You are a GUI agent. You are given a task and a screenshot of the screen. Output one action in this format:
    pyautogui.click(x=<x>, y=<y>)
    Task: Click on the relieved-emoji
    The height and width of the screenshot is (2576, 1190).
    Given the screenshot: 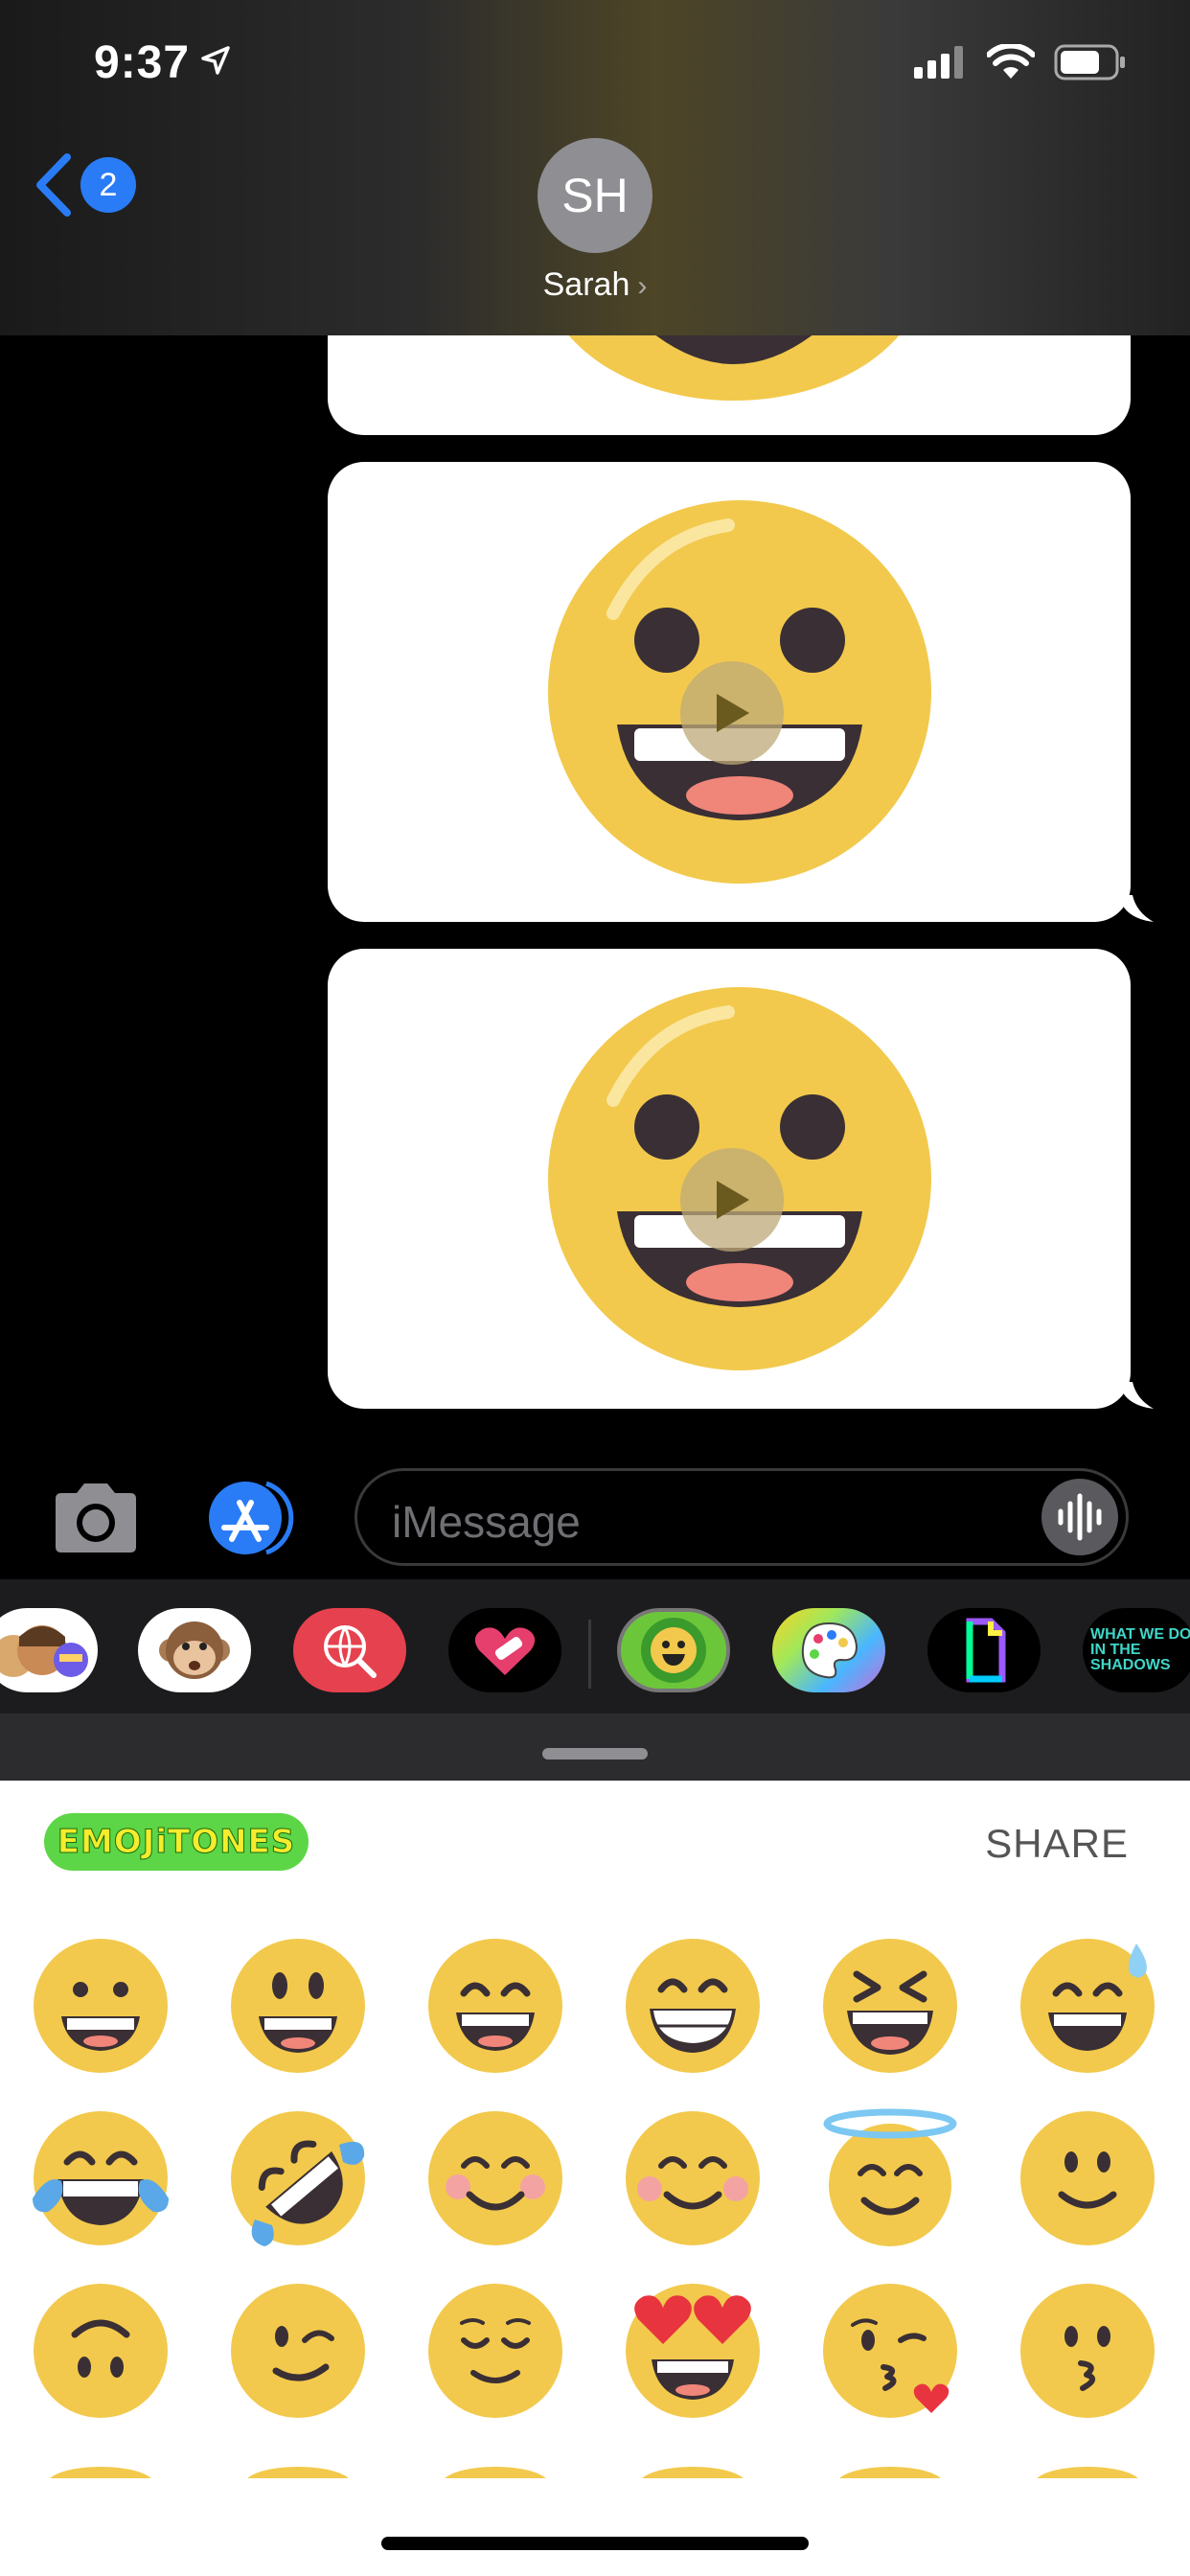 What is the action you would take?
    pyautogui.click(x=495, y=2351)
    